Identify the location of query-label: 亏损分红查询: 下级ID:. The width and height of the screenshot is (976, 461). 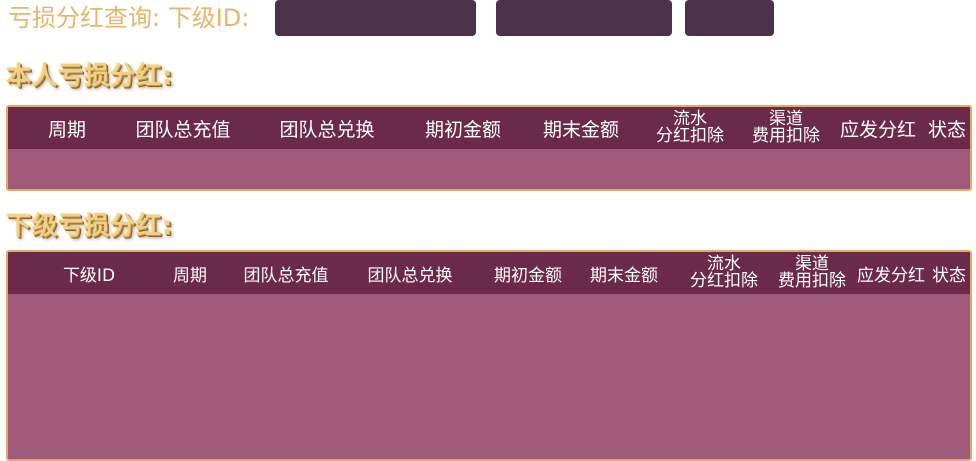
(129, 18).